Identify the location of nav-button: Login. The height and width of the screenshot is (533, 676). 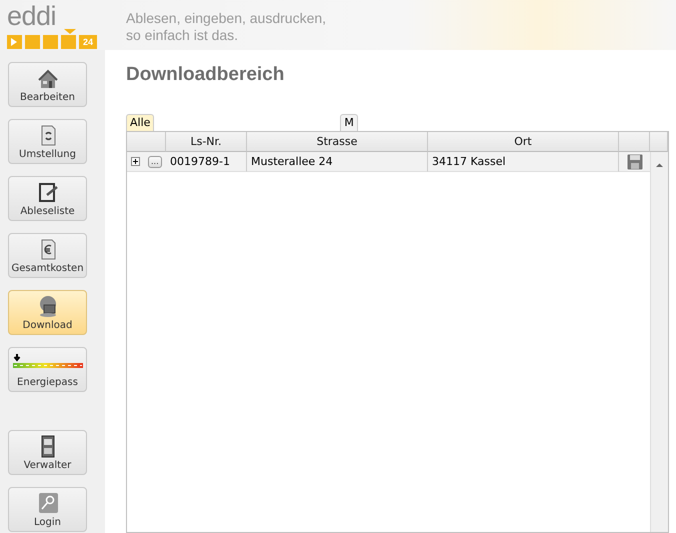
(47, 509).